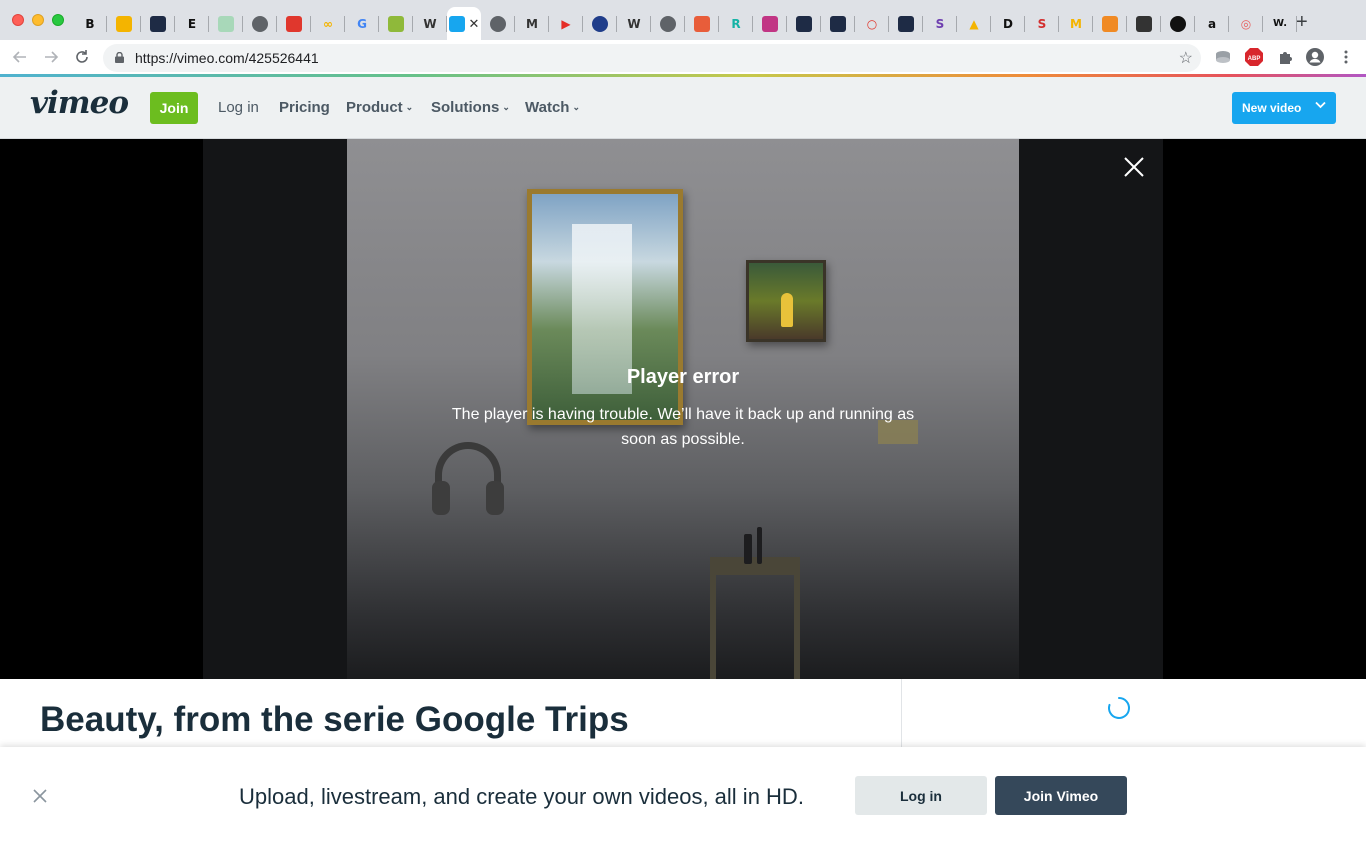 Image resolution: width=1366 pixels, height=843 pixels. What do you see at coordinates (20, 57) in the screenshot?
I see `back-icon` at bounding box center [20, 57].